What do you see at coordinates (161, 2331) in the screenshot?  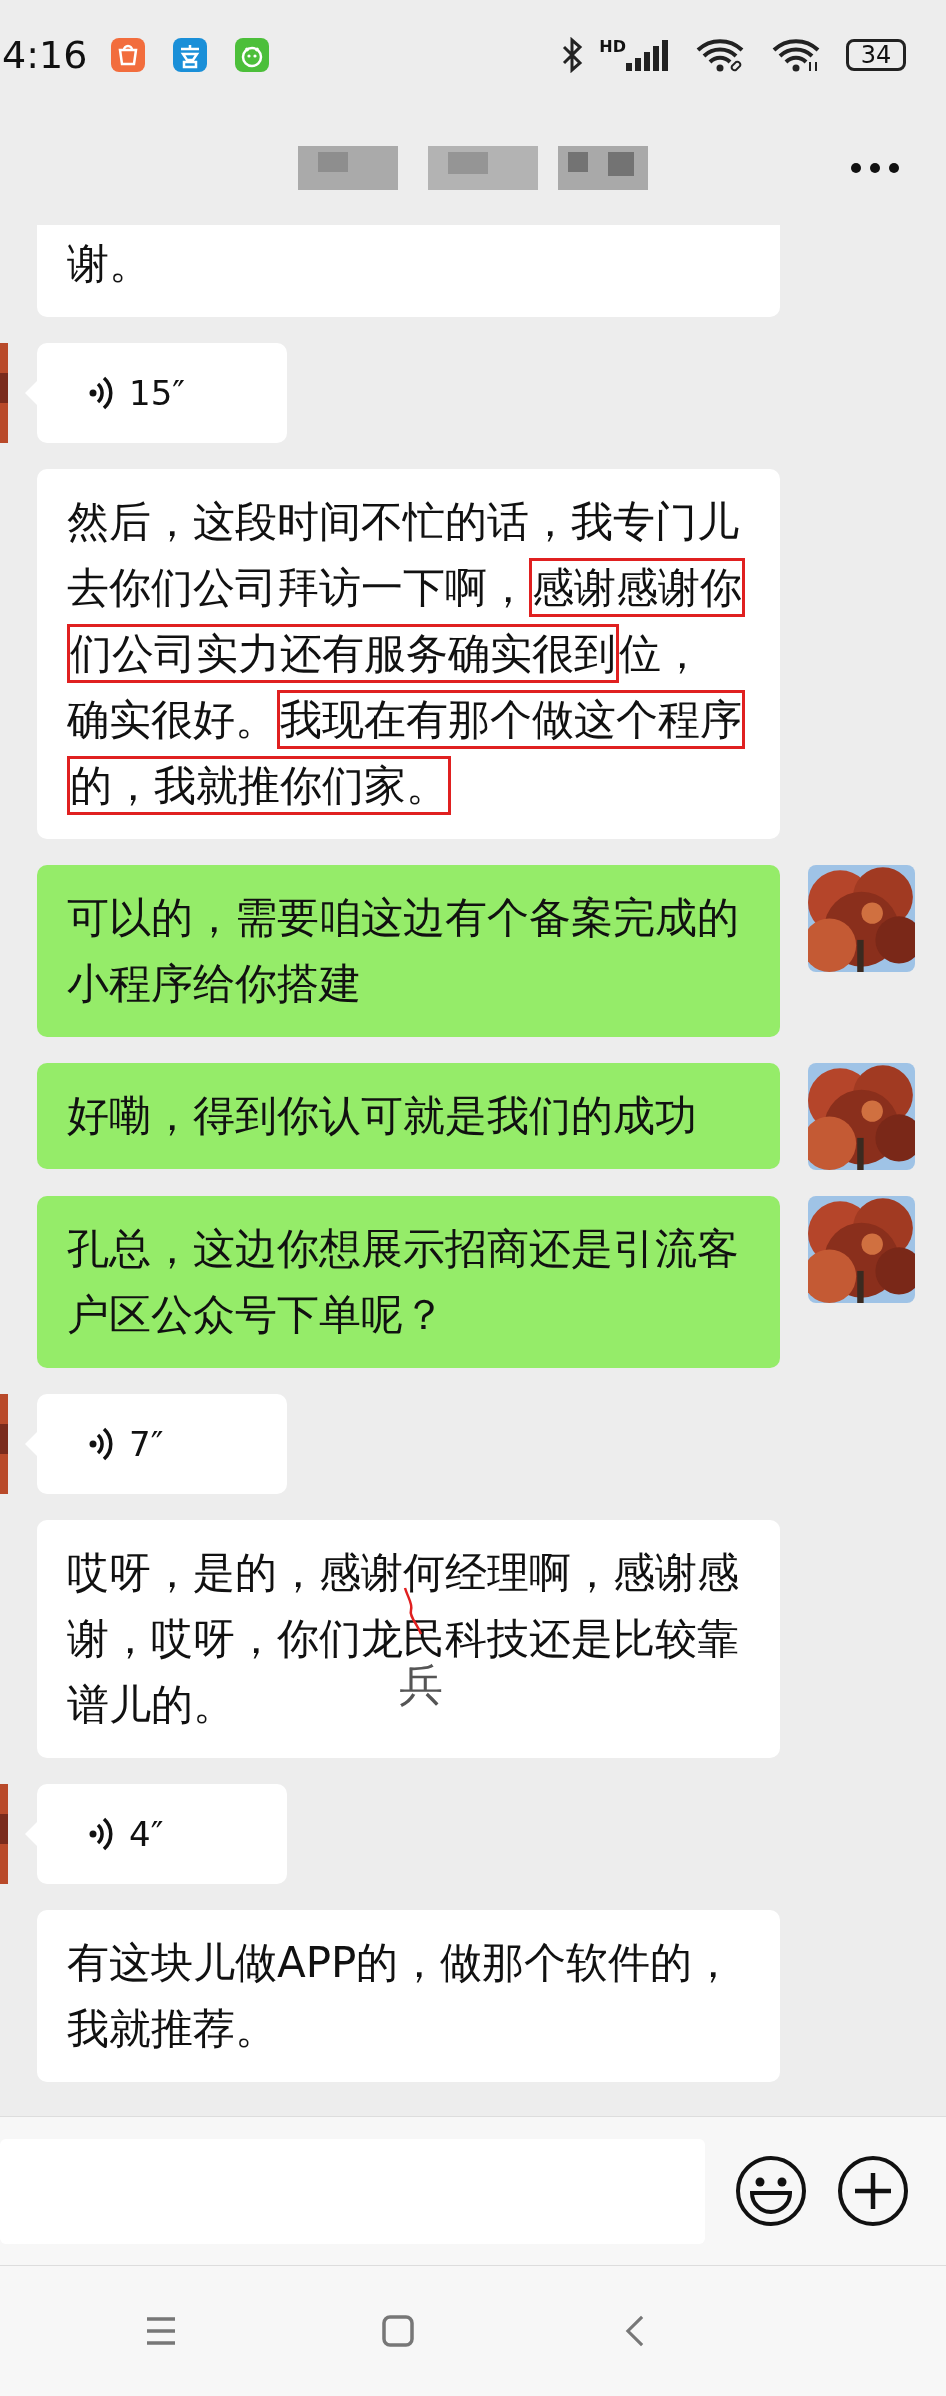 I see `menu-icon` at bounding box center [161, 2331].